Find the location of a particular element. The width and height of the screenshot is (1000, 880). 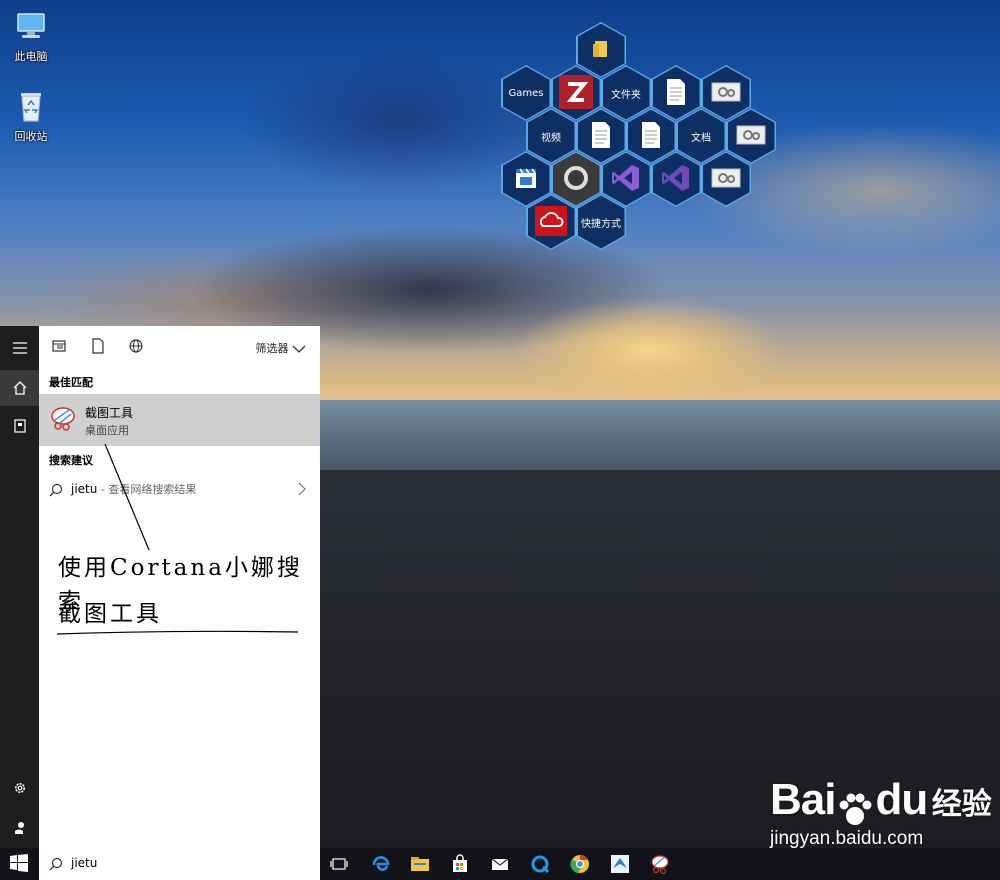

paw-logo-icon is located at coordinates (855, 809).